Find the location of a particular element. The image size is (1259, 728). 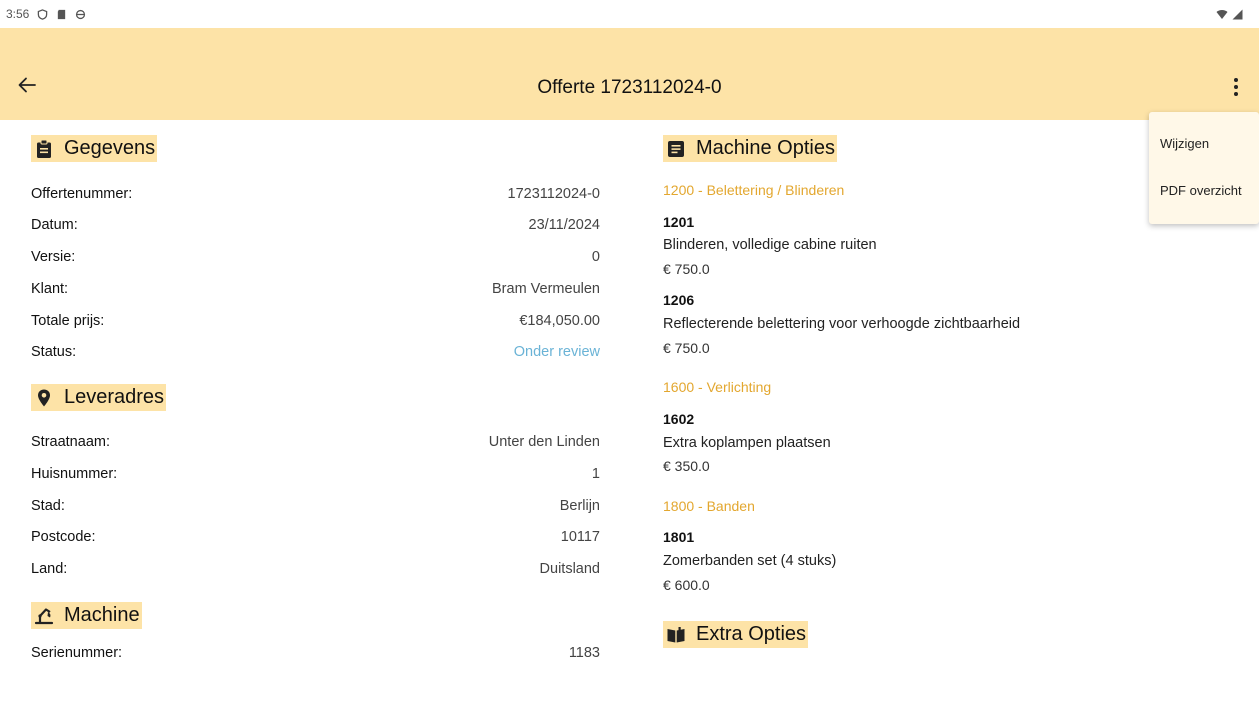

option-description: Zomerbanden set (4 stuks) is located at coordinates (750, 561).